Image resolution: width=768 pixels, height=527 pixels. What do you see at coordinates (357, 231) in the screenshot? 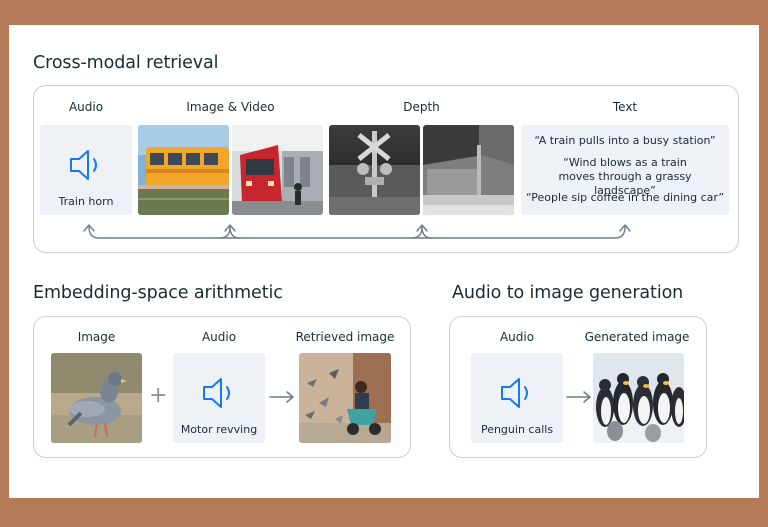
I see `retrieval-connector` at bounding box center [357, 231].